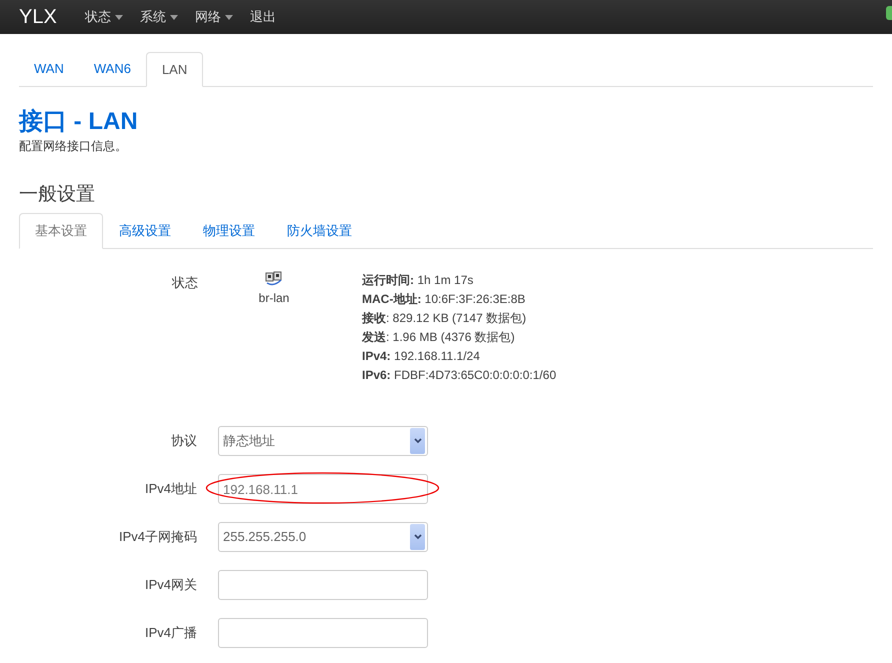 This screenshot has width=892, height=663. I want to click on section-title: 一般设置, so click(57, 195).